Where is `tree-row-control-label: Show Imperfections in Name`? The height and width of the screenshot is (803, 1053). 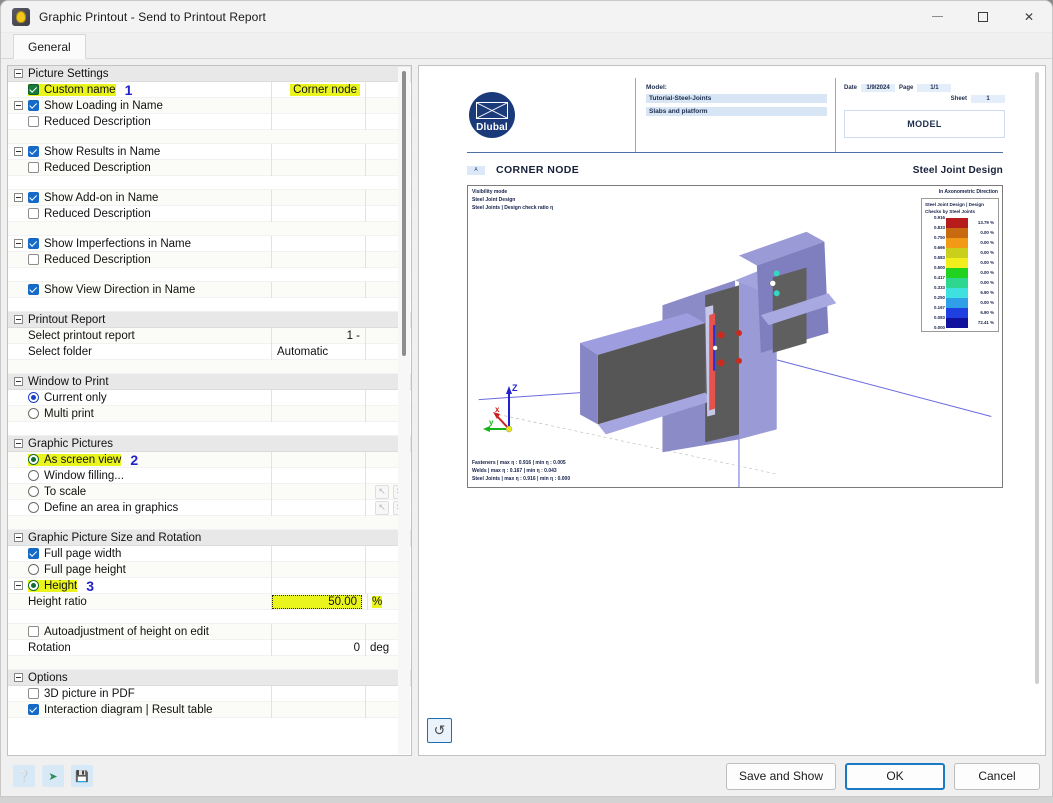 tree-row-control-label: Show Imperfections in Name is located at coordinates (109, 244).